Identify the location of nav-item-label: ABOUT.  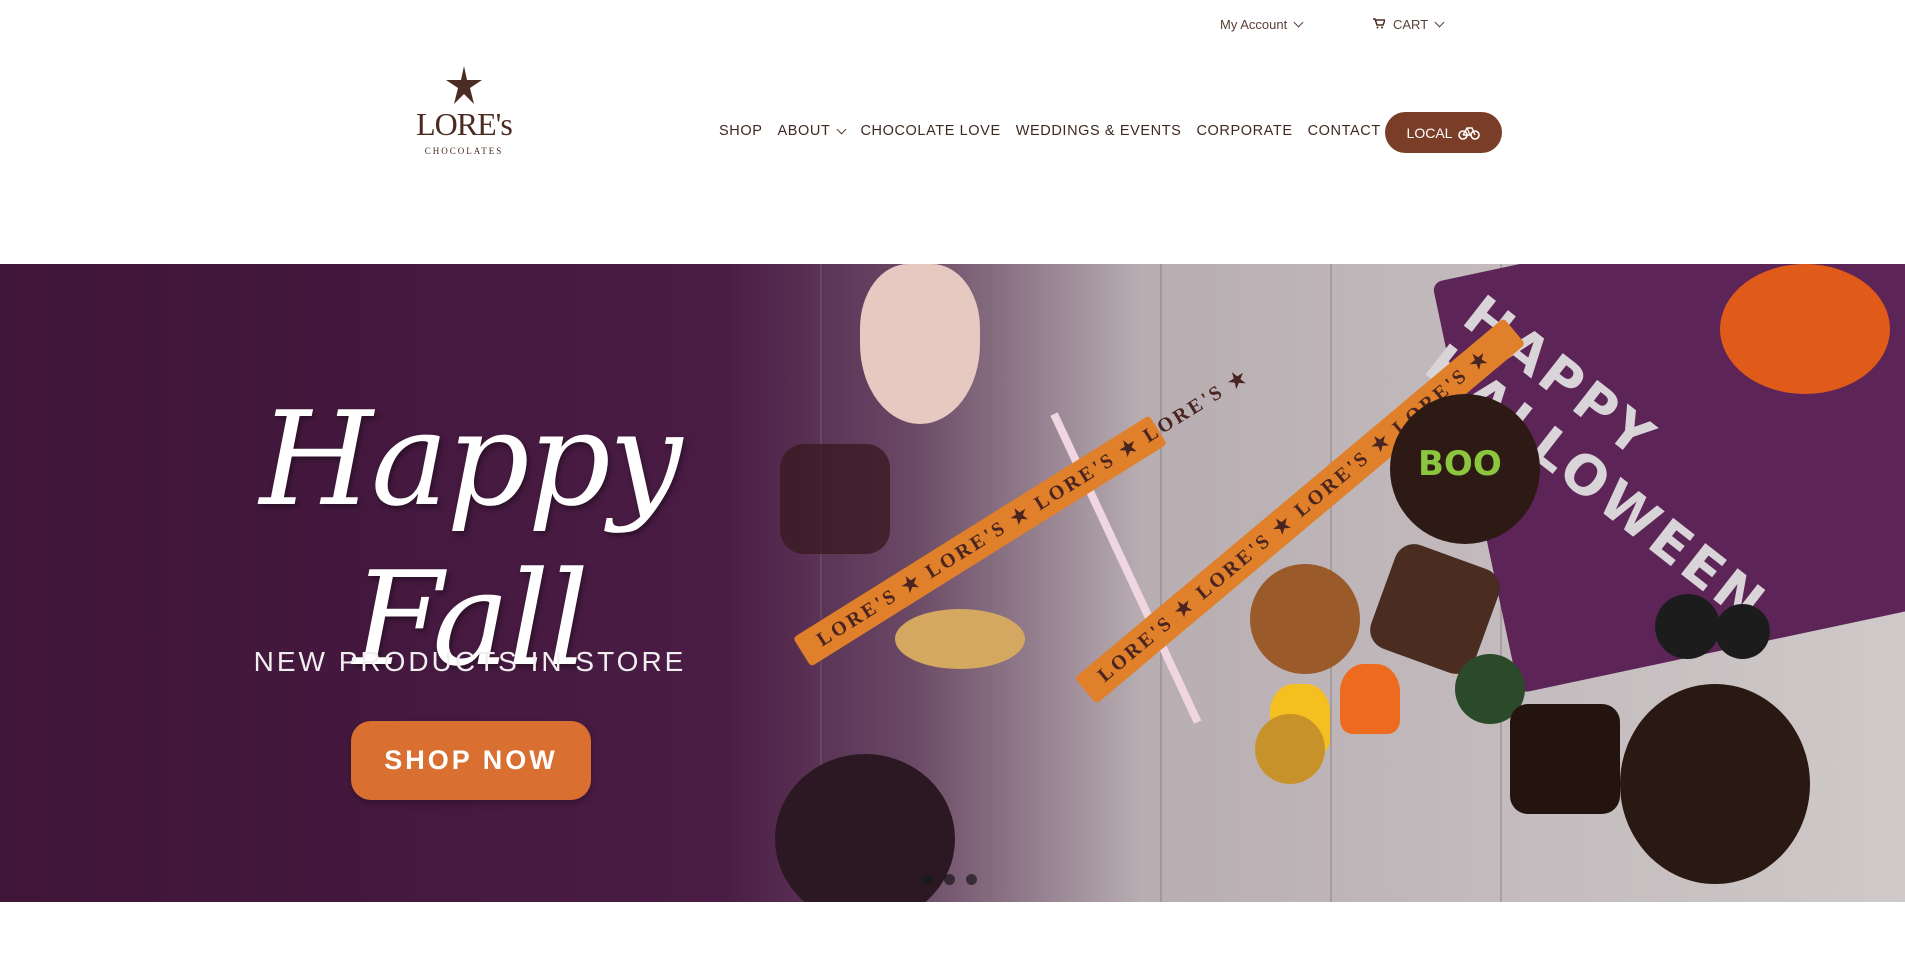
(804, 131).